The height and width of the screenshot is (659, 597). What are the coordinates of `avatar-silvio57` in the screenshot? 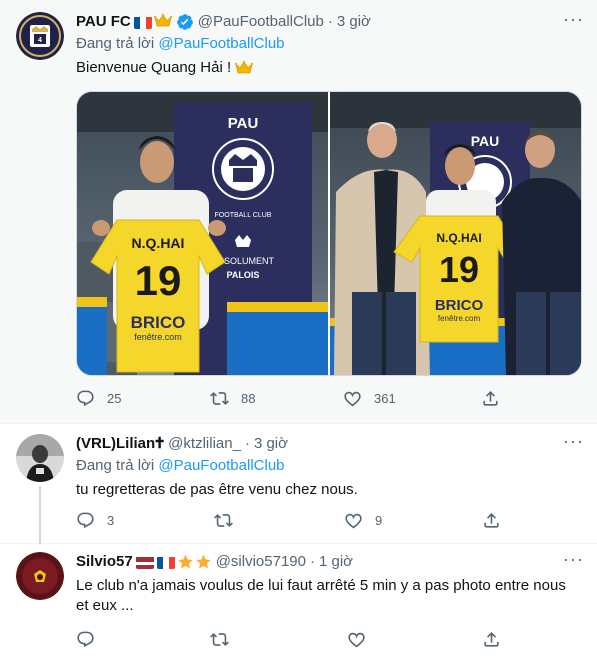 It's located at (40, 576).